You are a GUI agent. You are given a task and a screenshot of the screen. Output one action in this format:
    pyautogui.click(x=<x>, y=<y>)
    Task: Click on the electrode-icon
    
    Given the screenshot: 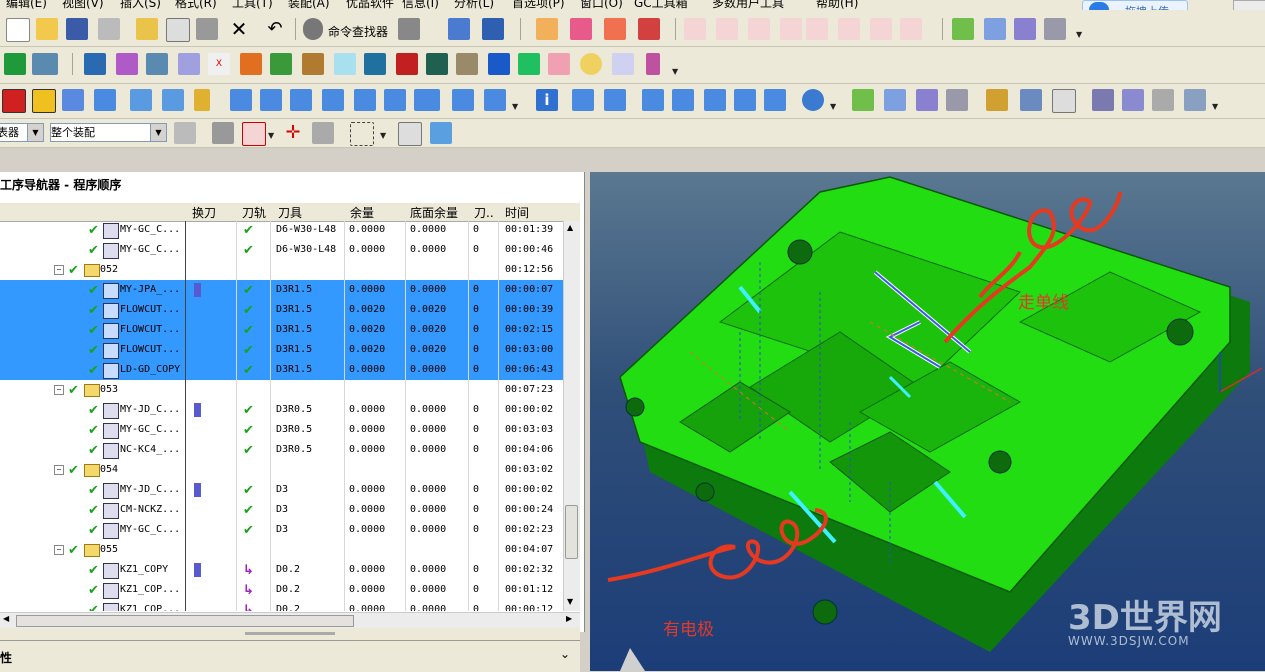 What is the action you would take?
    pyautogui.click(x=95, y=64)
    